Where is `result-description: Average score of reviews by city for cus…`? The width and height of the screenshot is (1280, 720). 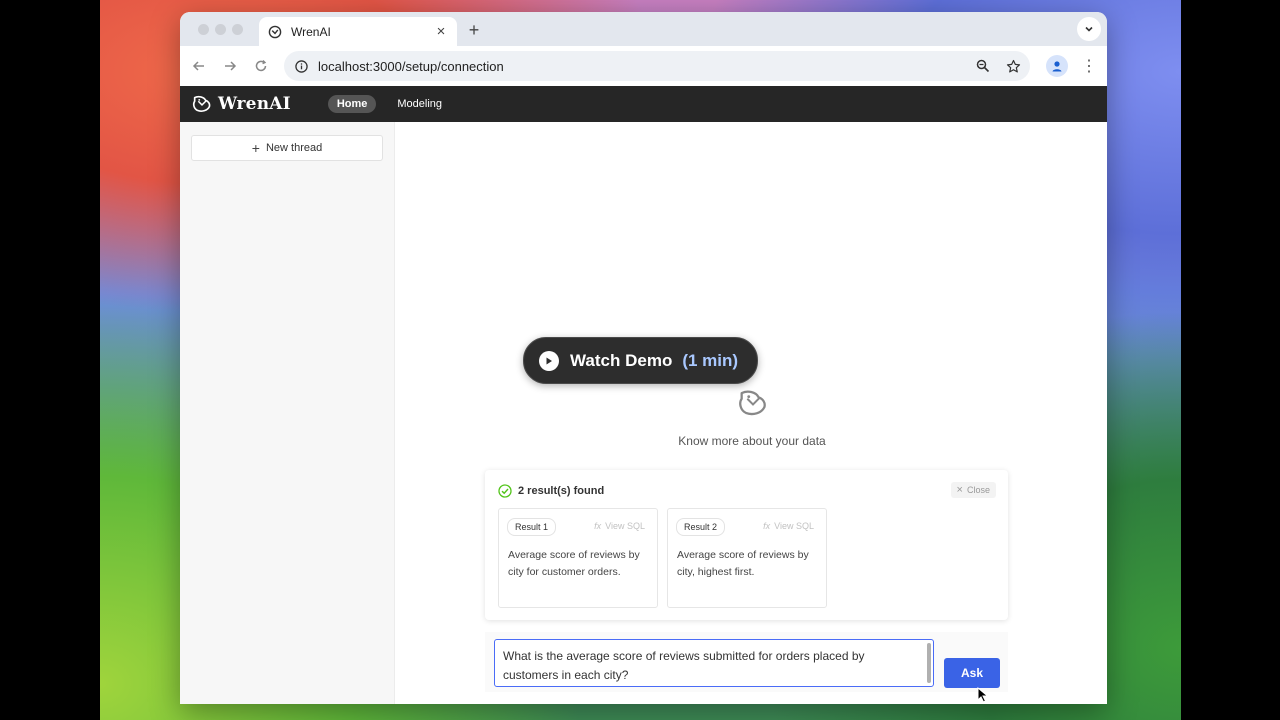 result-description: Average score of reviews by city for cus… is located at coordinates (574, 563).